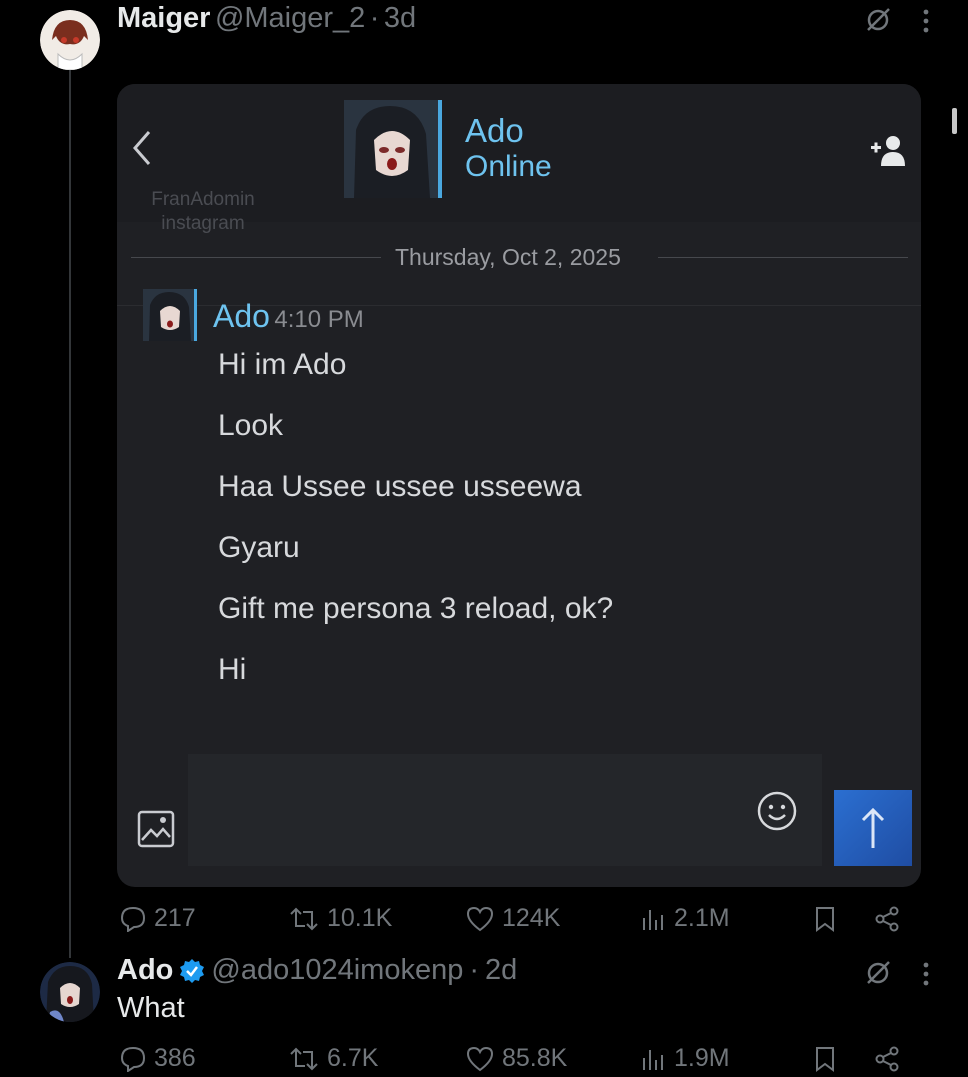  What do you see at coordinates (505, 810) in the screenshot?
I see `chat-message-input` at bounding box center [505, 810].